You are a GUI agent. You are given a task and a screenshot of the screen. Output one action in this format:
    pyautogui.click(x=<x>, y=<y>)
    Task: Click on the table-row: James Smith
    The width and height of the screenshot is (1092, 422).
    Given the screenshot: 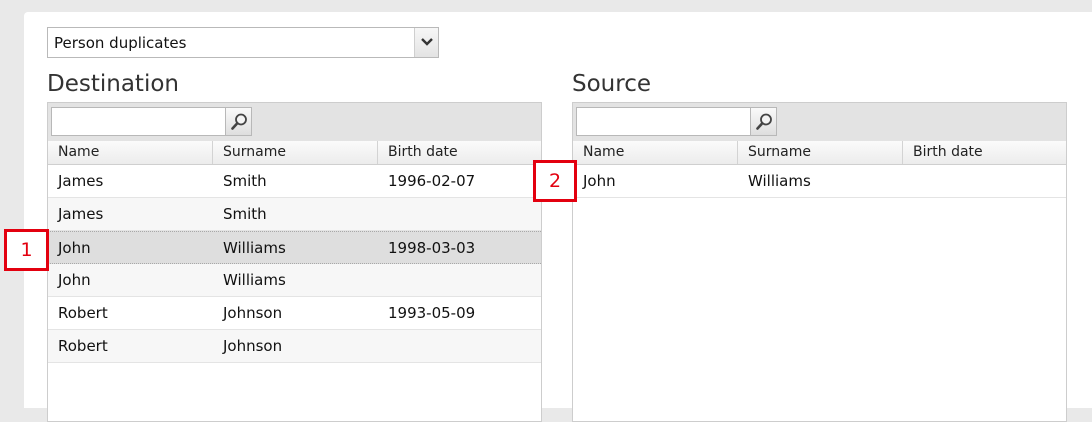 What is the action you would take?
    pyautogui.click(x=294, y=214)
    